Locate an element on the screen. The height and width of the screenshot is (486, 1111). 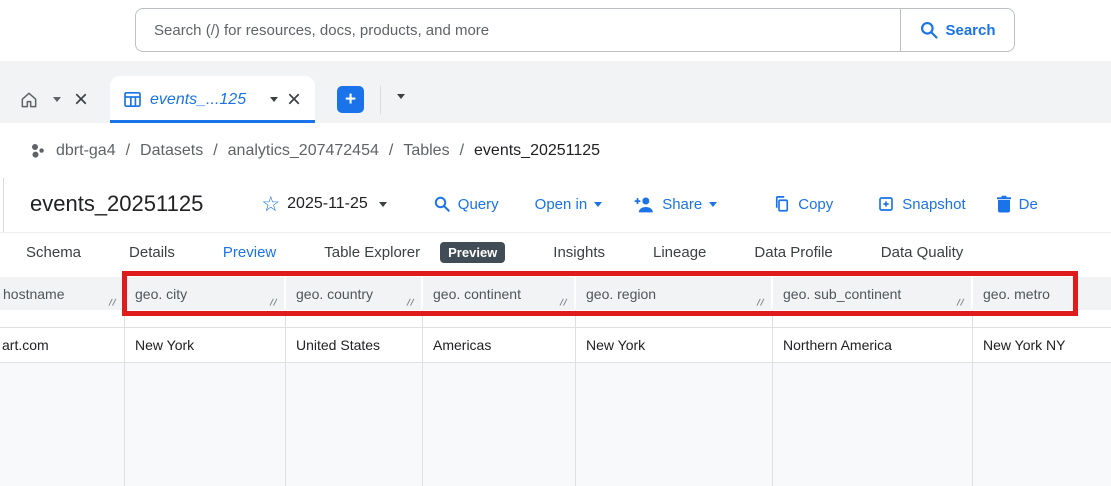
column-header-geo-continent: geo. continent is located at coordinates (499, 293).